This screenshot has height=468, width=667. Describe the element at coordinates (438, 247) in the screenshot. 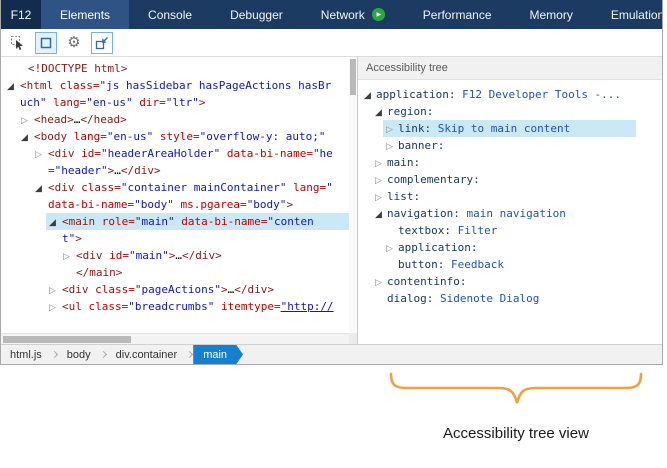

I see `a11y-role: application:` at that location.